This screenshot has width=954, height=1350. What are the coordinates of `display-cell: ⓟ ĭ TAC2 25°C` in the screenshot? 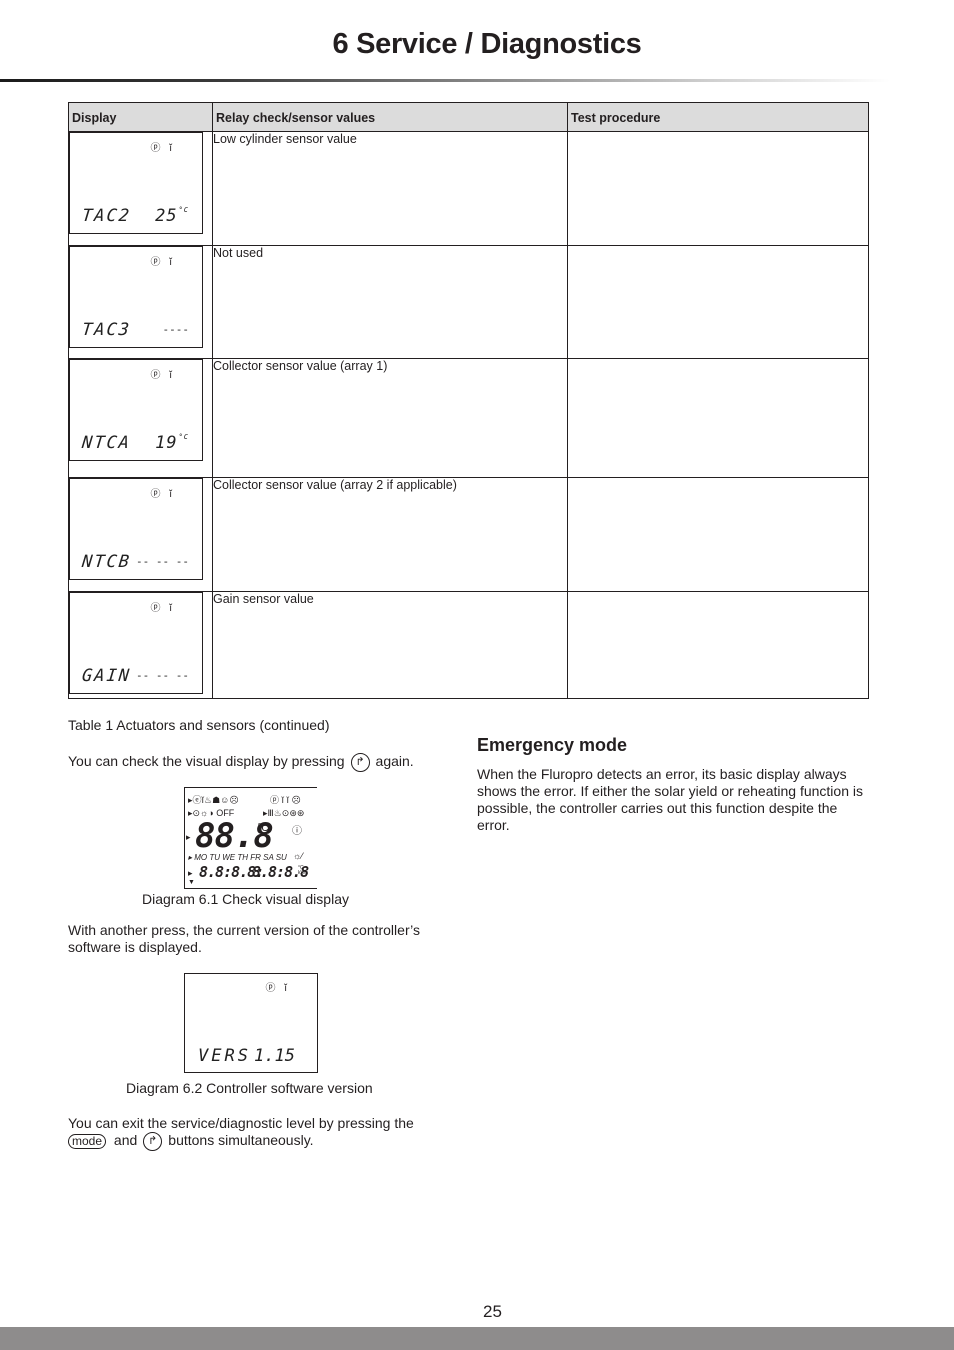 It's located at (140, 188).